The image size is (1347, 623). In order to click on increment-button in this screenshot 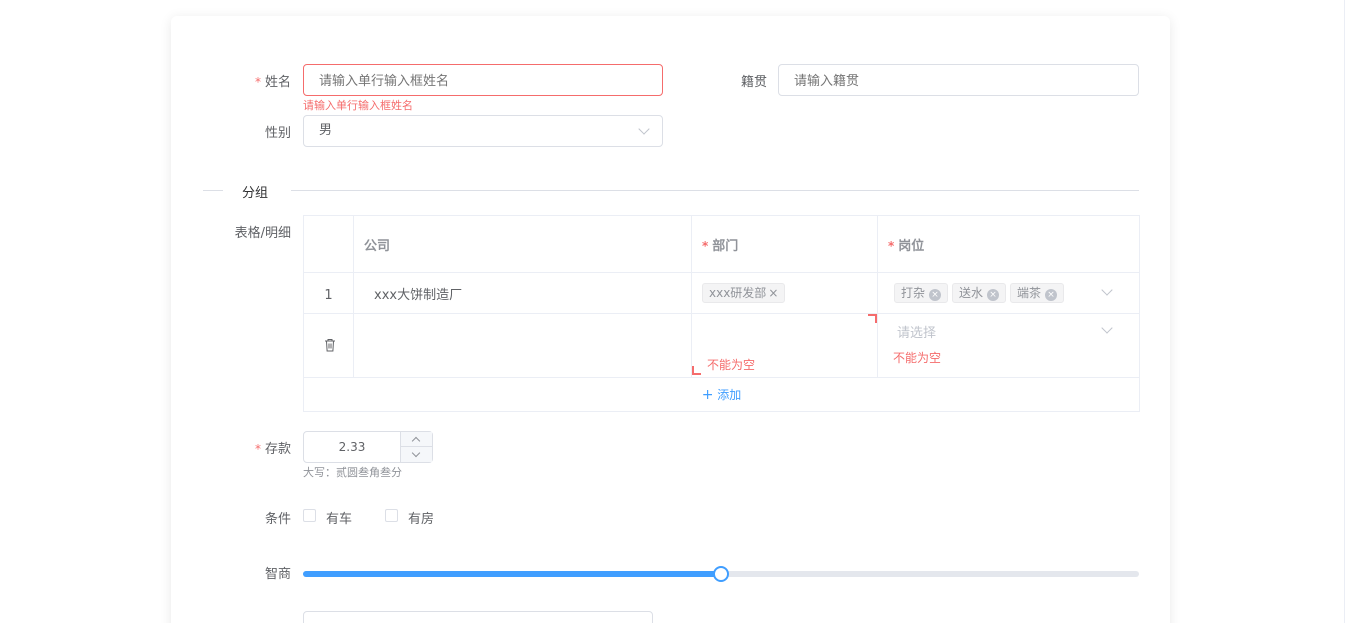, I will do `click(416, 439)`.